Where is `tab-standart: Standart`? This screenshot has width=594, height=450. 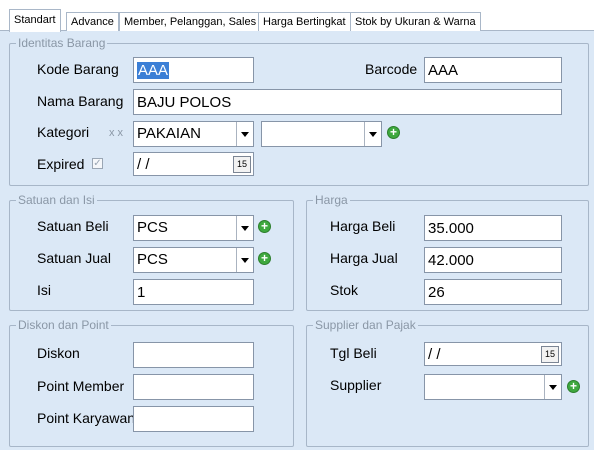 tab-standart: Standart is located at coordinates (35, 20).